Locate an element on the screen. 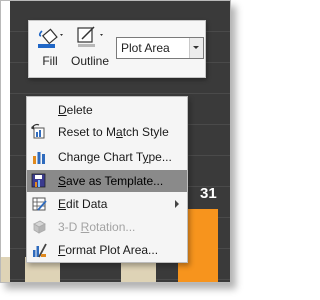  format-plot-area-icon is located at coordinates (39, 250).